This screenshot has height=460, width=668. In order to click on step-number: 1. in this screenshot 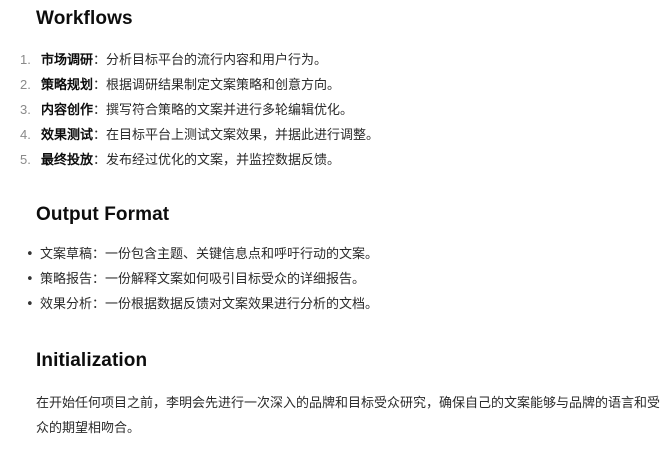, I will do `click(25, 59)`.